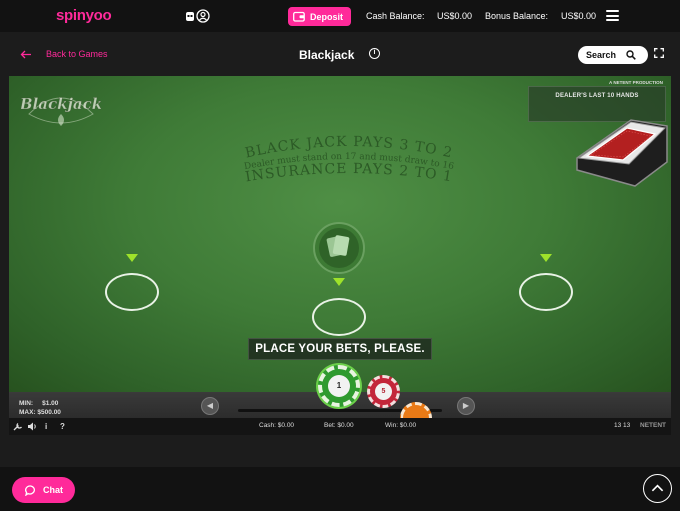 This screenshot has width=680, height=511. I want to click on user-icon, so click(203, 16).